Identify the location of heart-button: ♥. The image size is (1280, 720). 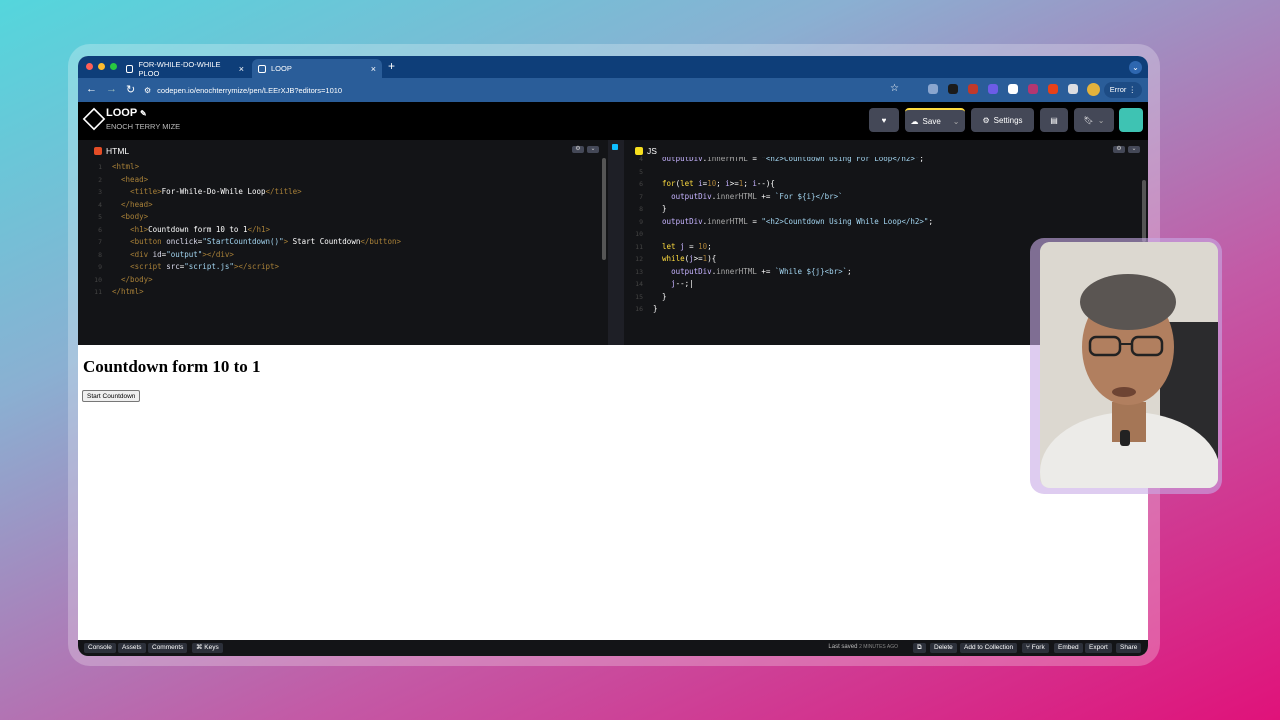
(884, 120).